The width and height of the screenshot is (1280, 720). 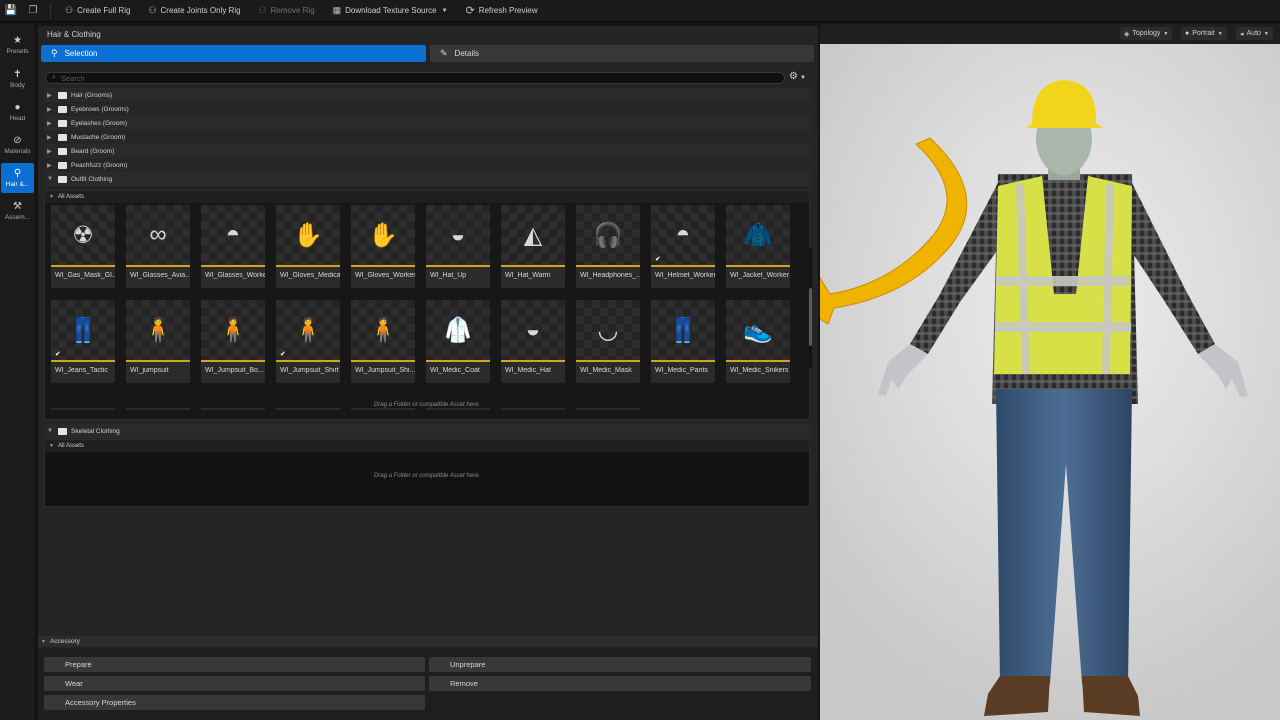 What do you see at coordinates (292, 10) in the screenshot?
I see `remove-rig-label: Remove Rig` at bounding box center [292, 10].